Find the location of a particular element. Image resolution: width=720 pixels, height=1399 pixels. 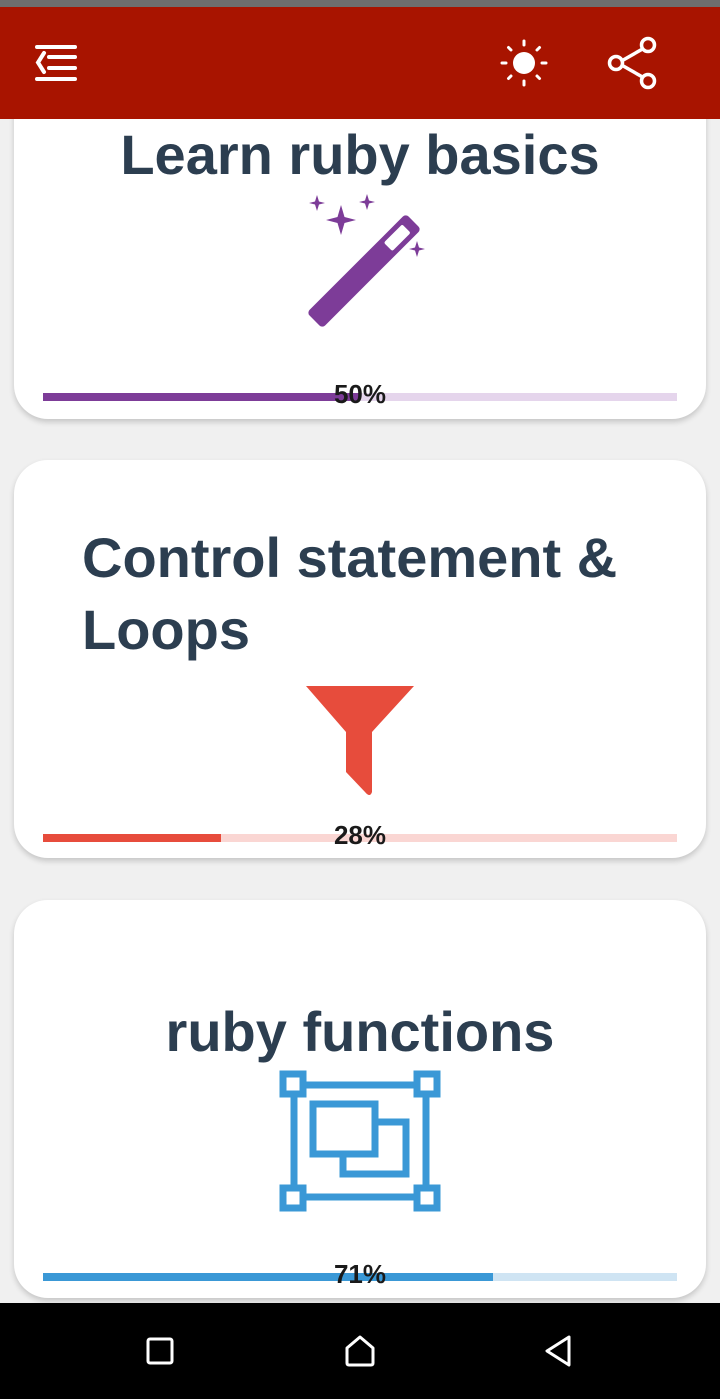

progress-bar: 28% is located at coordinates (360, 835).